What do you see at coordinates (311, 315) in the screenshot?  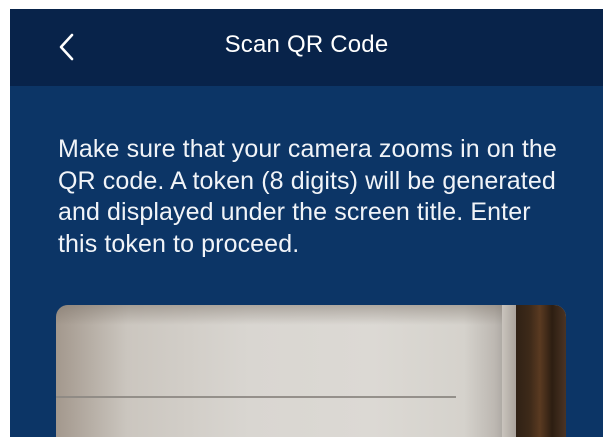 I see `camera-shade` at bounding box center [311, 315].